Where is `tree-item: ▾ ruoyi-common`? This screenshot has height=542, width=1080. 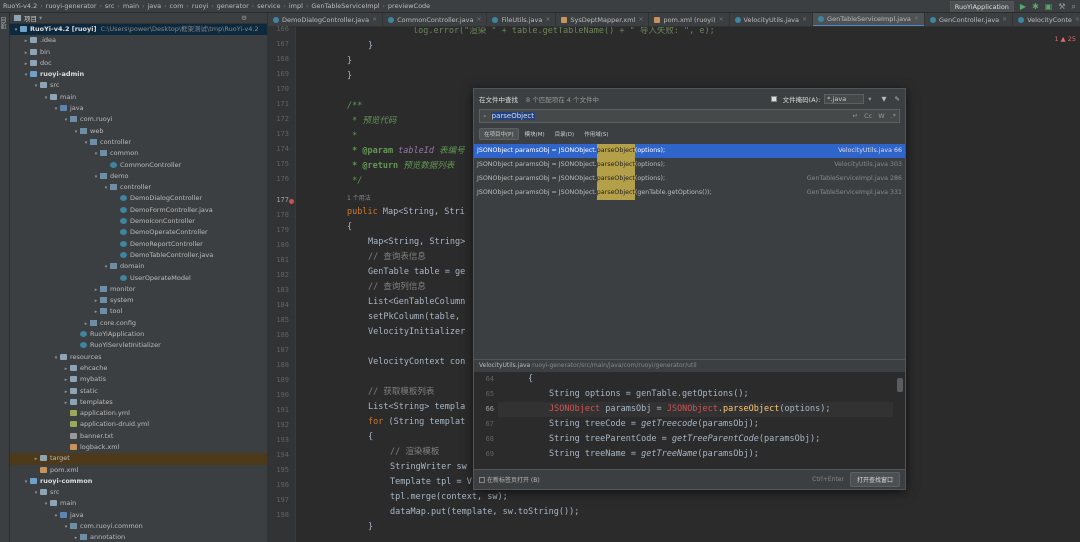
tree-item: ▾ ruoyi-common is located at coordinates (138, 481).